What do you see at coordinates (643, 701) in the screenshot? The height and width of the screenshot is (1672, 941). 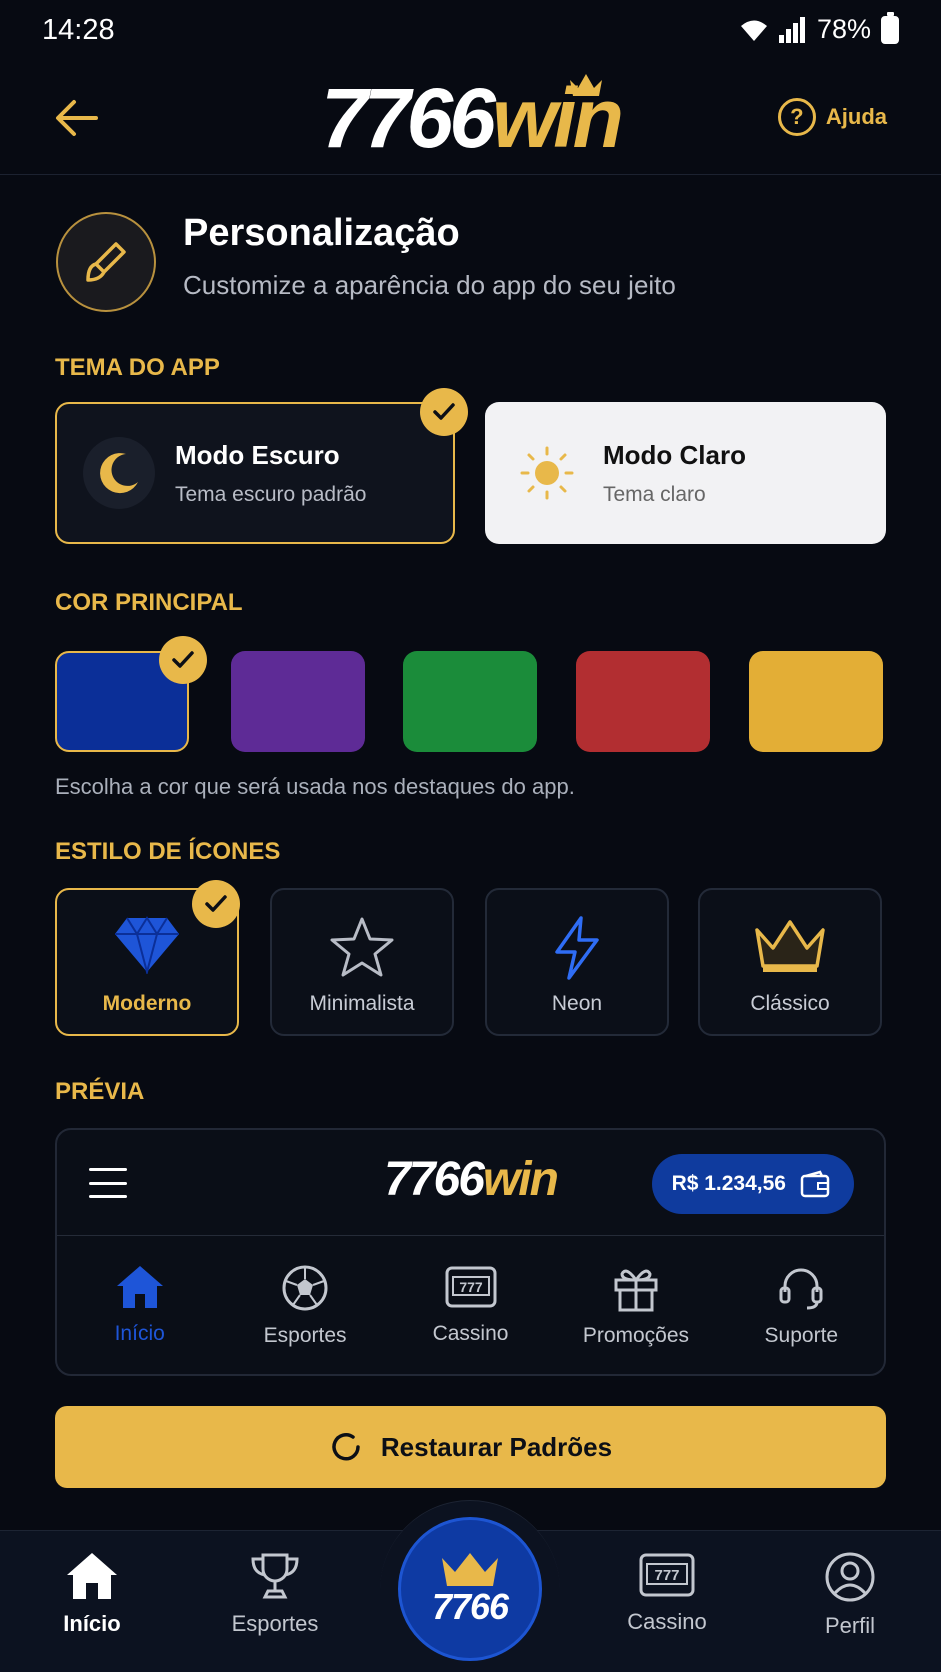 I see `color-swatch-red` at bounding box center [643, 701].